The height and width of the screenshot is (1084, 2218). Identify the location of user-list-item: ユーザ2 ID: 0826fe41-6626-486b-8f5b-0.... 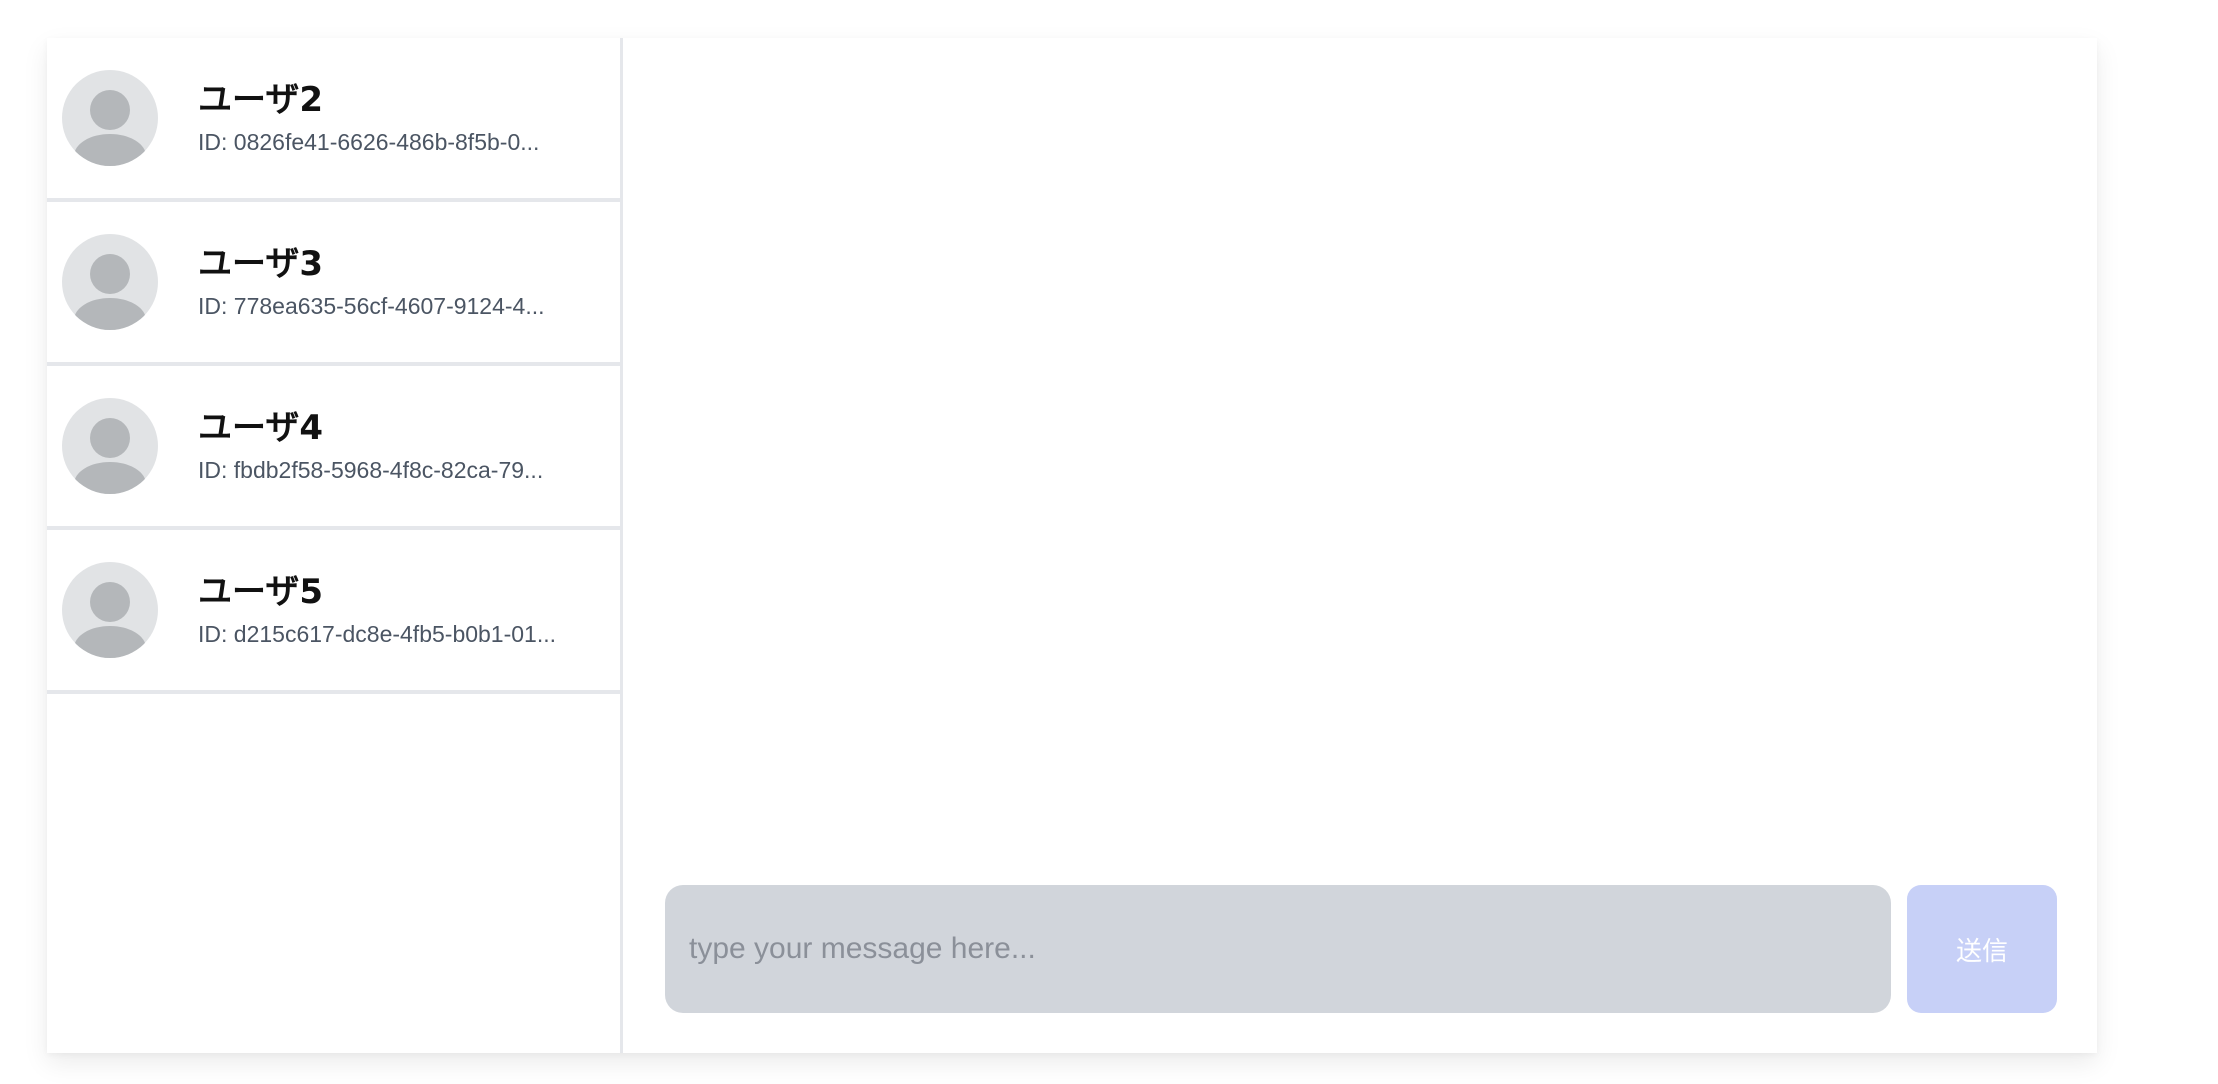
(333, 120).